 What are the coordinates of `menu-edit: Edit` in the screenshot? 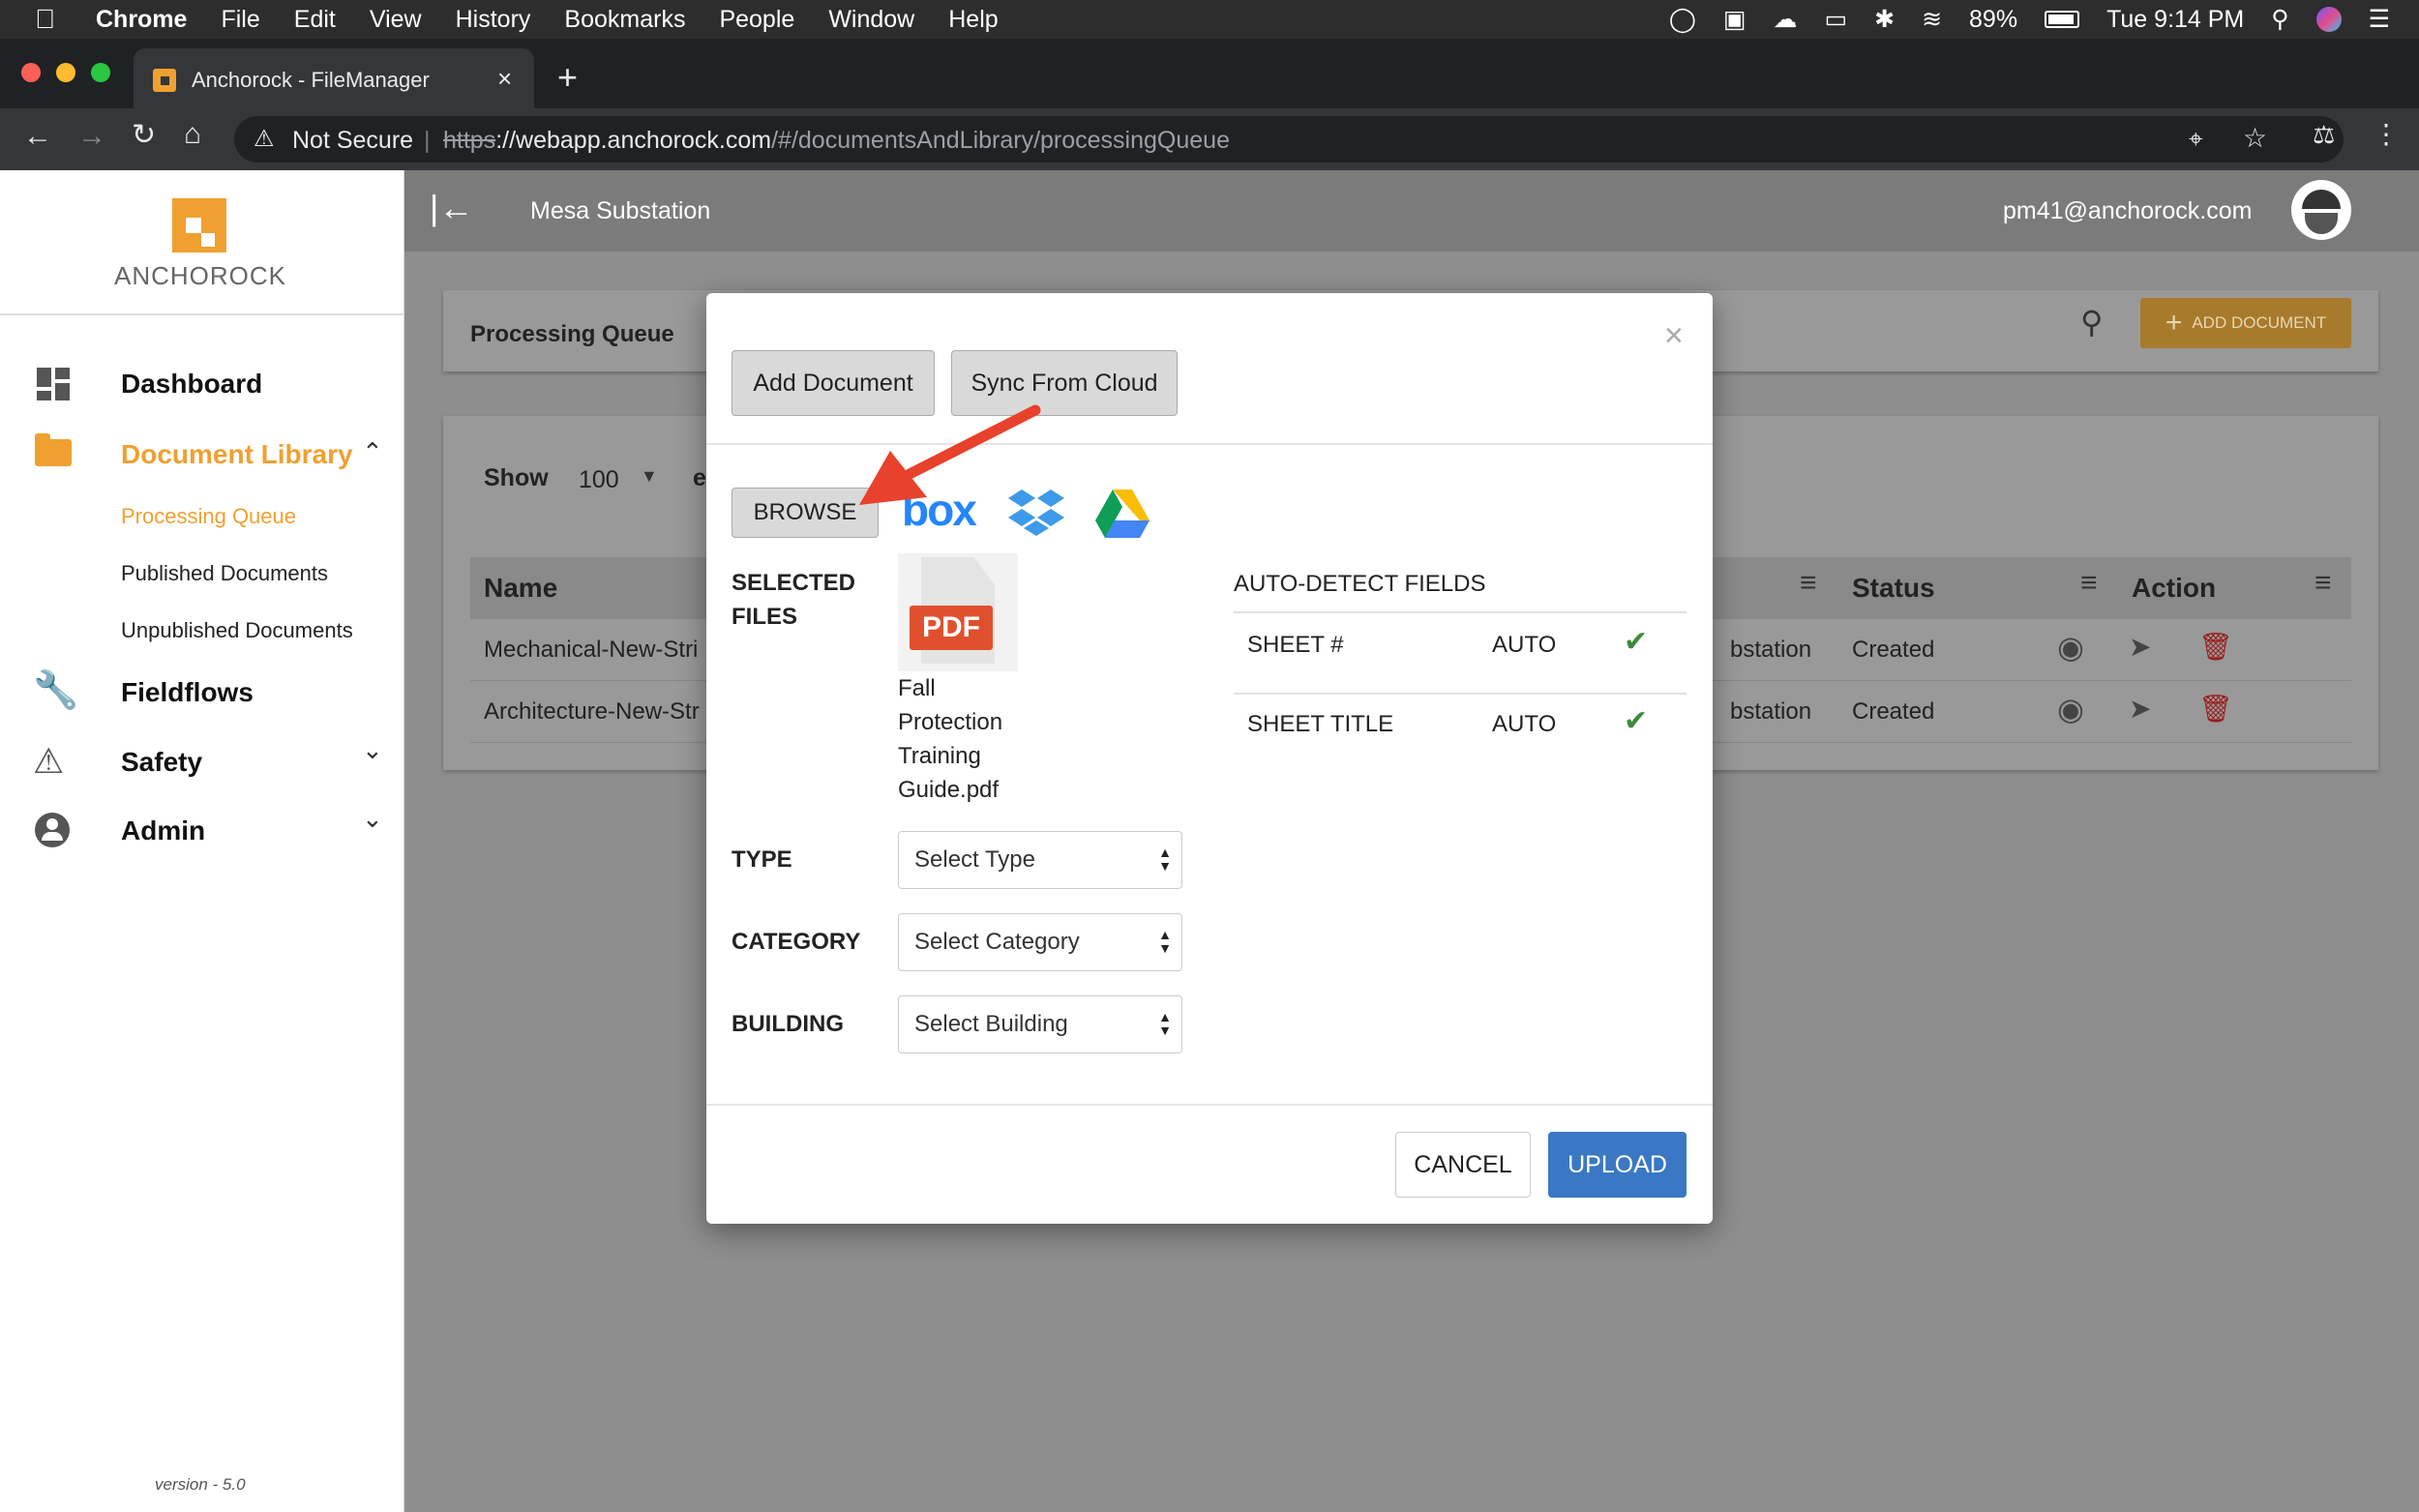 It's located at (315, 20).